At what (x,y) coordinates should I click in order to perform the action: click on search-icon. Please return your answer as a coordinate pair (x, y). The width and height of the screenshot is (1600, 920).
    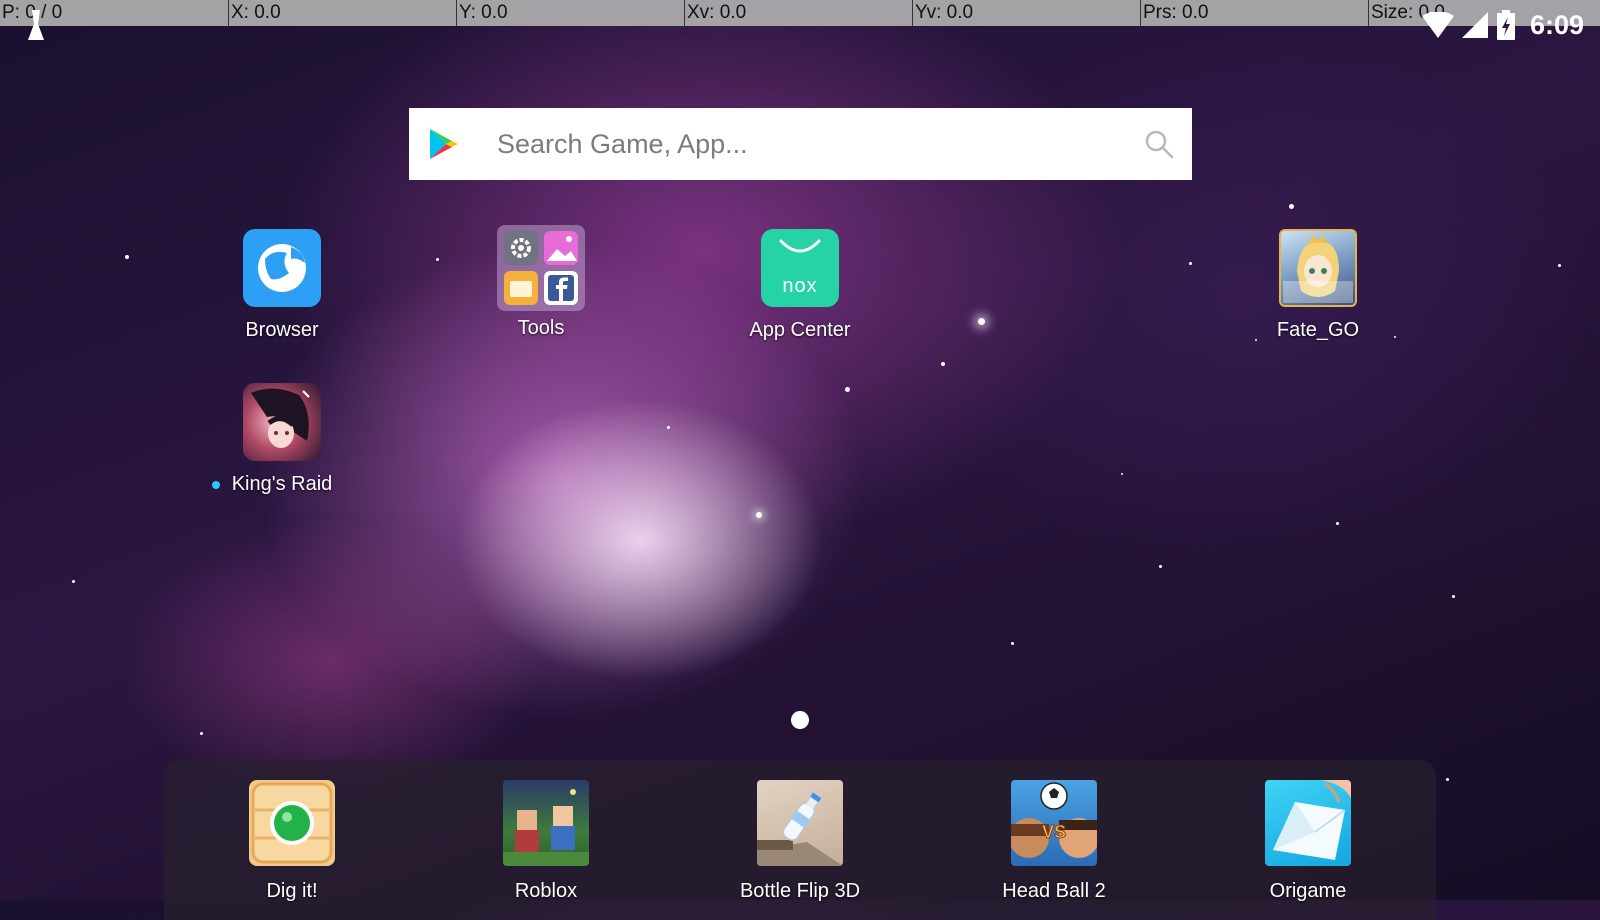
    Looking at the image, I should click on (1159, 144).